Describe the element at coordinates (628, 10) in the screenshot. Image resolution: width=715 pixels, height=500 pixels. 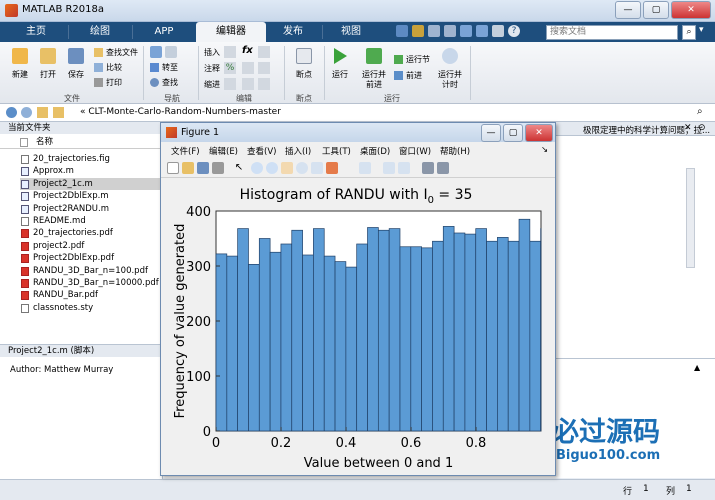
I see `minimize-button: —` at that location.